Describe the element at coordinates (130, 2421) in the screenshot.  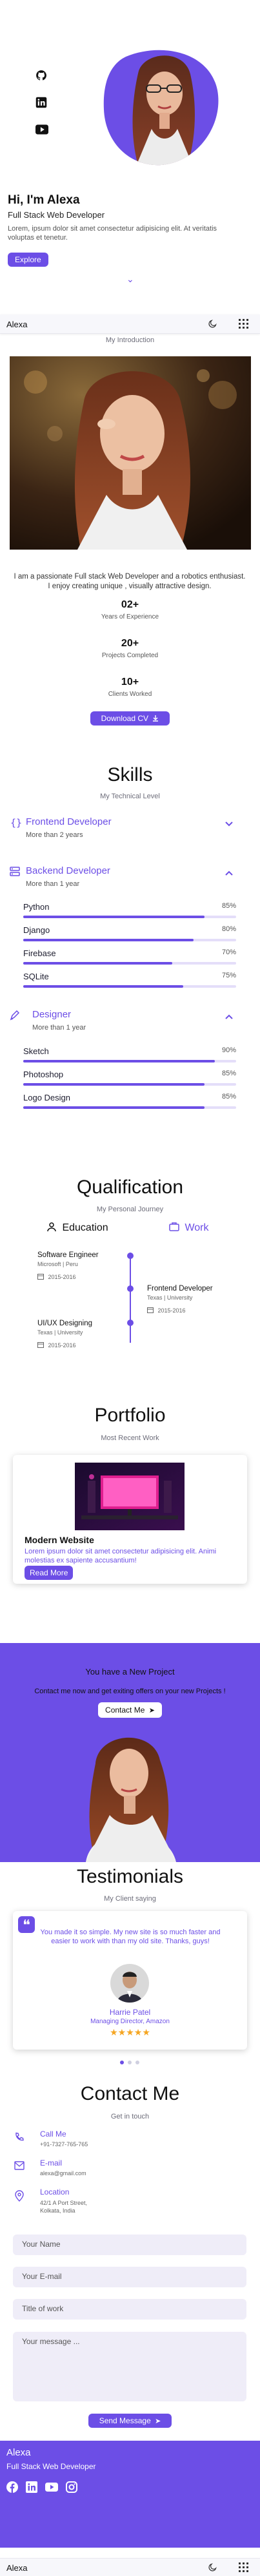
I see `send-message-button: Send Message ➤` at that location.